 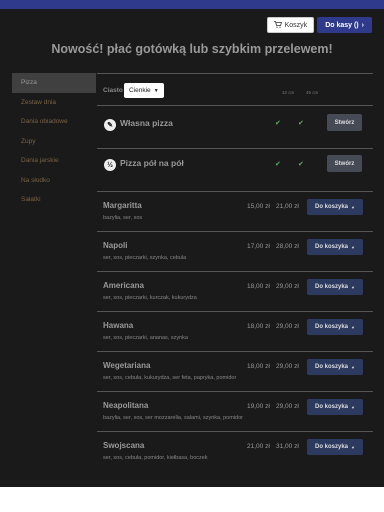 What do you see at coordinates (235, 170) in the screenshot?
I see `half-half-pizza-row: ½ Pizza pół na pół ✔ ✔ Stwórz` at bounding box center [235, 170].